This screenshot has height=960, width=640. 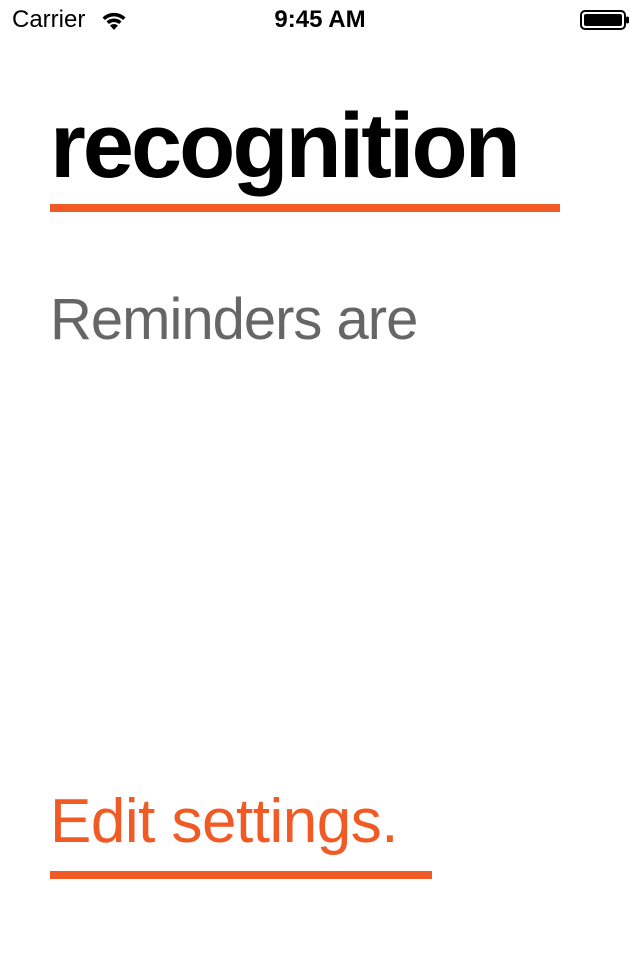 I want to click on title-block: recognition, so click(x=285, y=146).